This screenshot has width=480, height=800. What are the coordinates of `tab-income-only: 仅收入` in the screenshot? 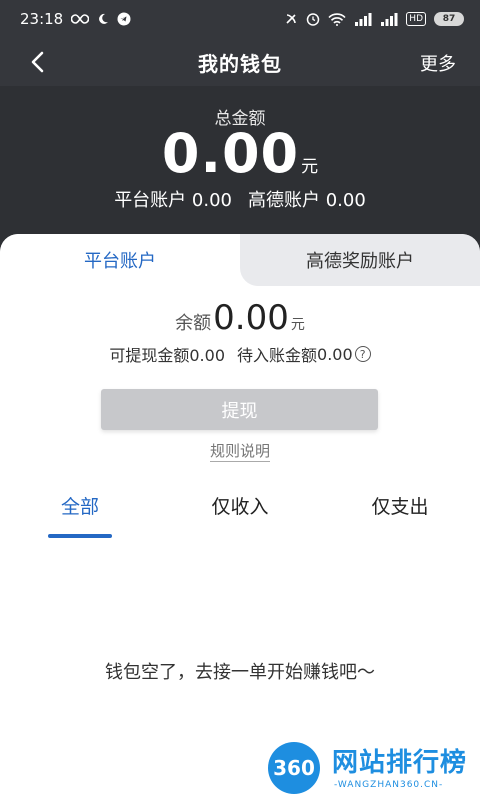 It's located at (240, 505).